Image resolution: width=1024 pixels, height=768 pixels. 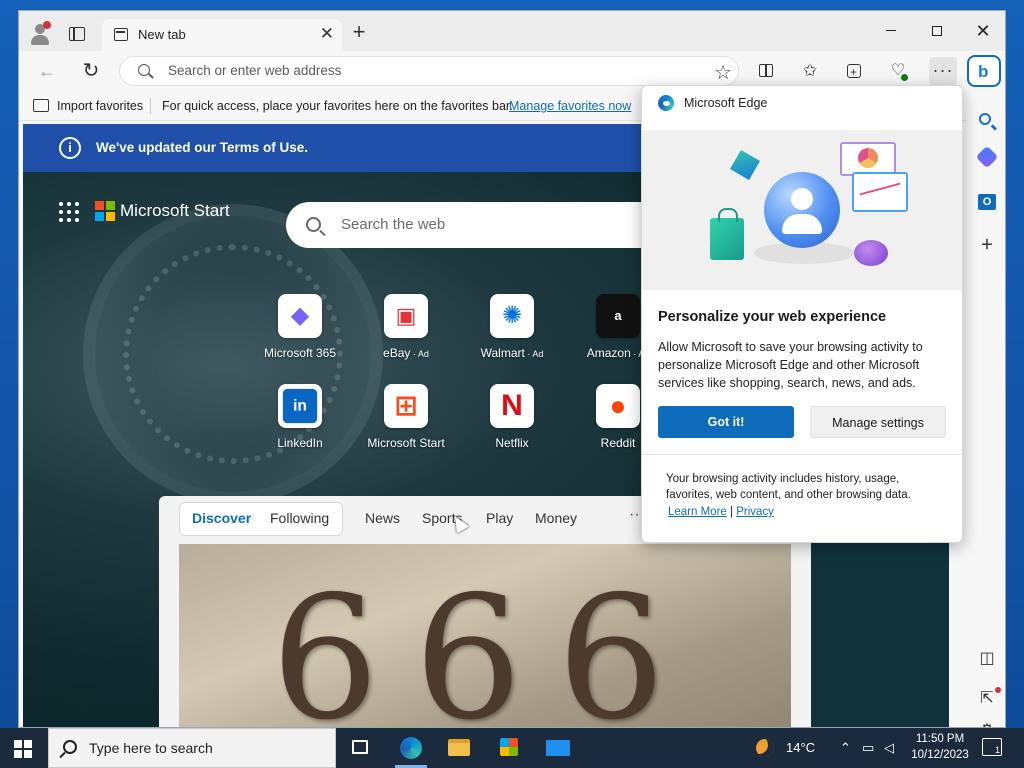 What do you see at coordinates (47, 71) in the screenshot?
I see `back-button: ←` at bounding box center [47, 71].